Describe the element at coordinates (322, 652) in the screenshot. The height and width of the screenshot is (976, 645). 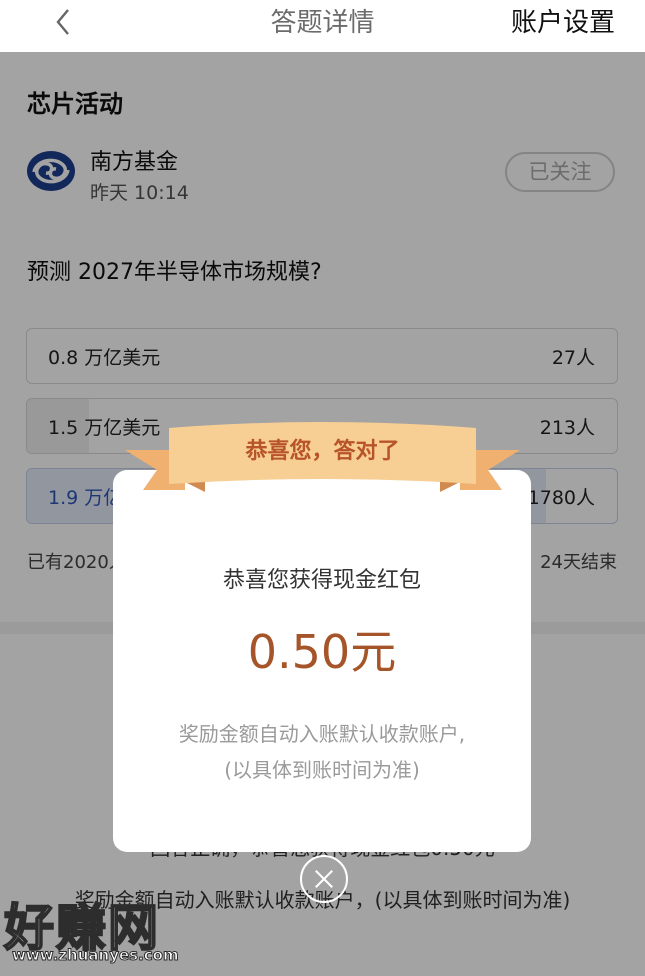
I see `reward-amount: 0.50元` at that location.